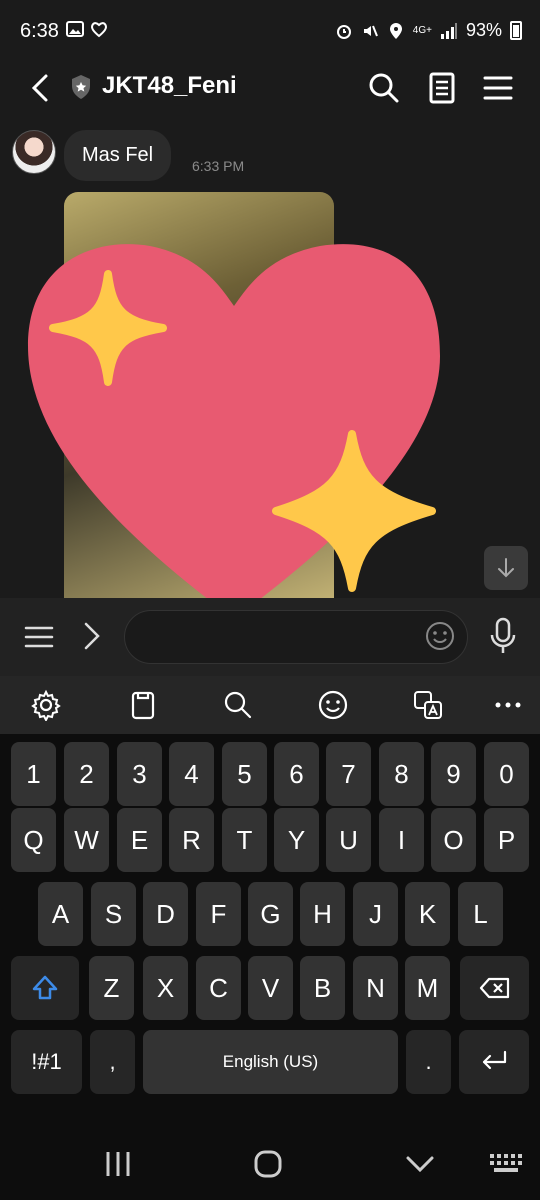  I want to click on key-i: I, so click(401, 840).